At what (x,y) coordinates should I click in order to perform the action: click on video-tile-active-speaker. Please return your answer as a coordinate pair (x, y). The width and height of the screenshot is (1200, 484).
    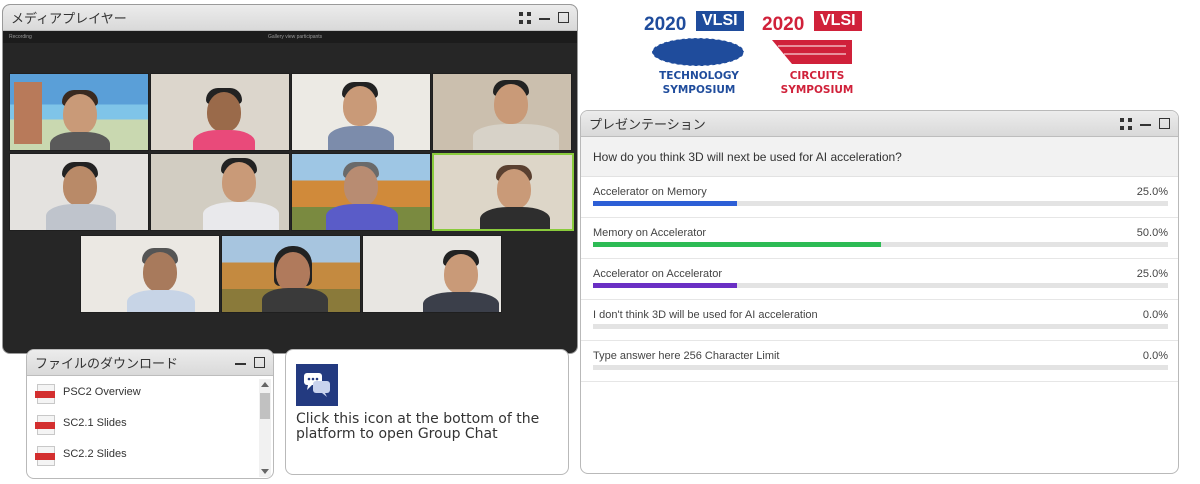
    Looking at the image, I should click on (503, 192).